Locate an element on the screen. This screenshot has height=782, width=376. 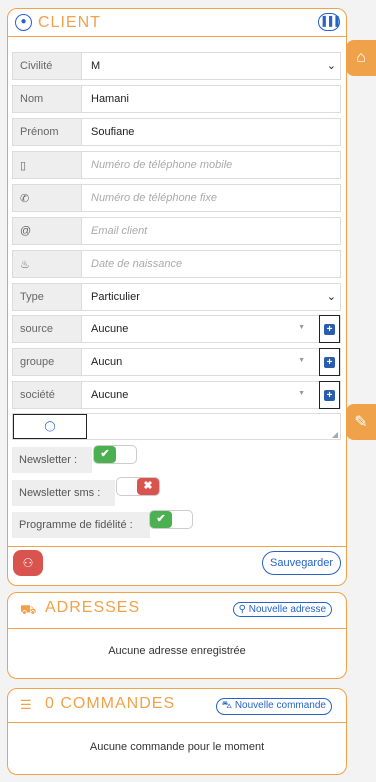
add-source-button: + is located at coordinates (329, 329).